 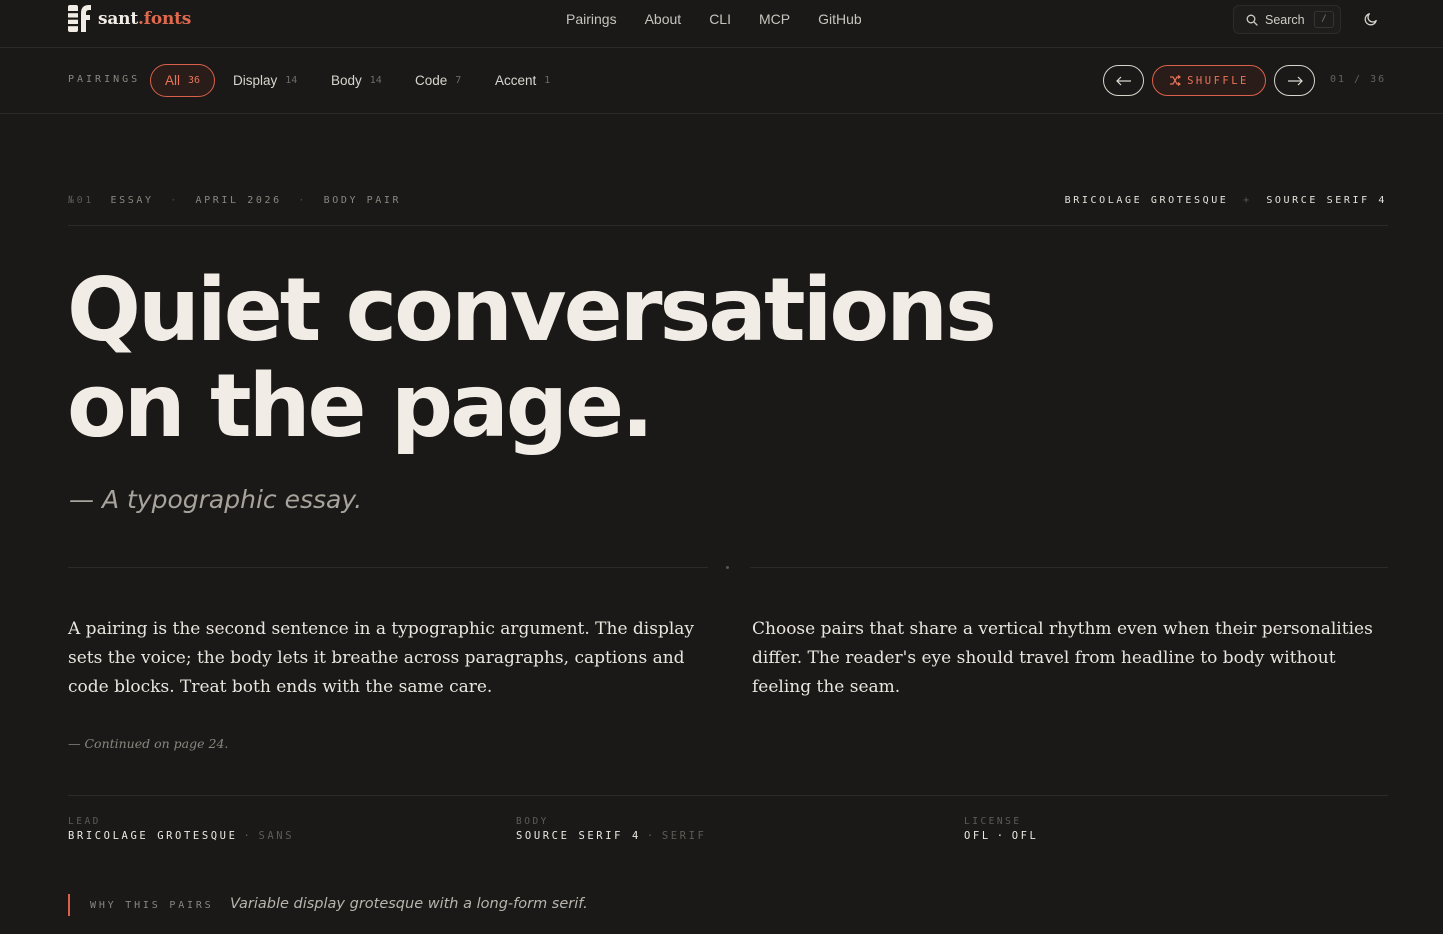 I want to click on nav-link-cli: CLI, so click(x=720, y=19).